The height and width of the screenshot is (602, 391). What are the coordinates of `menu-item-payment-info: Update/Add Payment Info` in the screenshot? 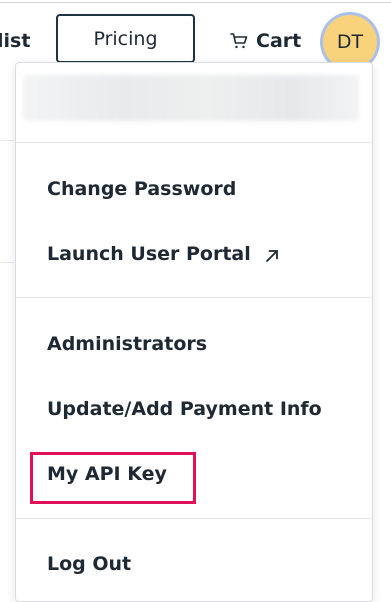 It's located at (184, 409).